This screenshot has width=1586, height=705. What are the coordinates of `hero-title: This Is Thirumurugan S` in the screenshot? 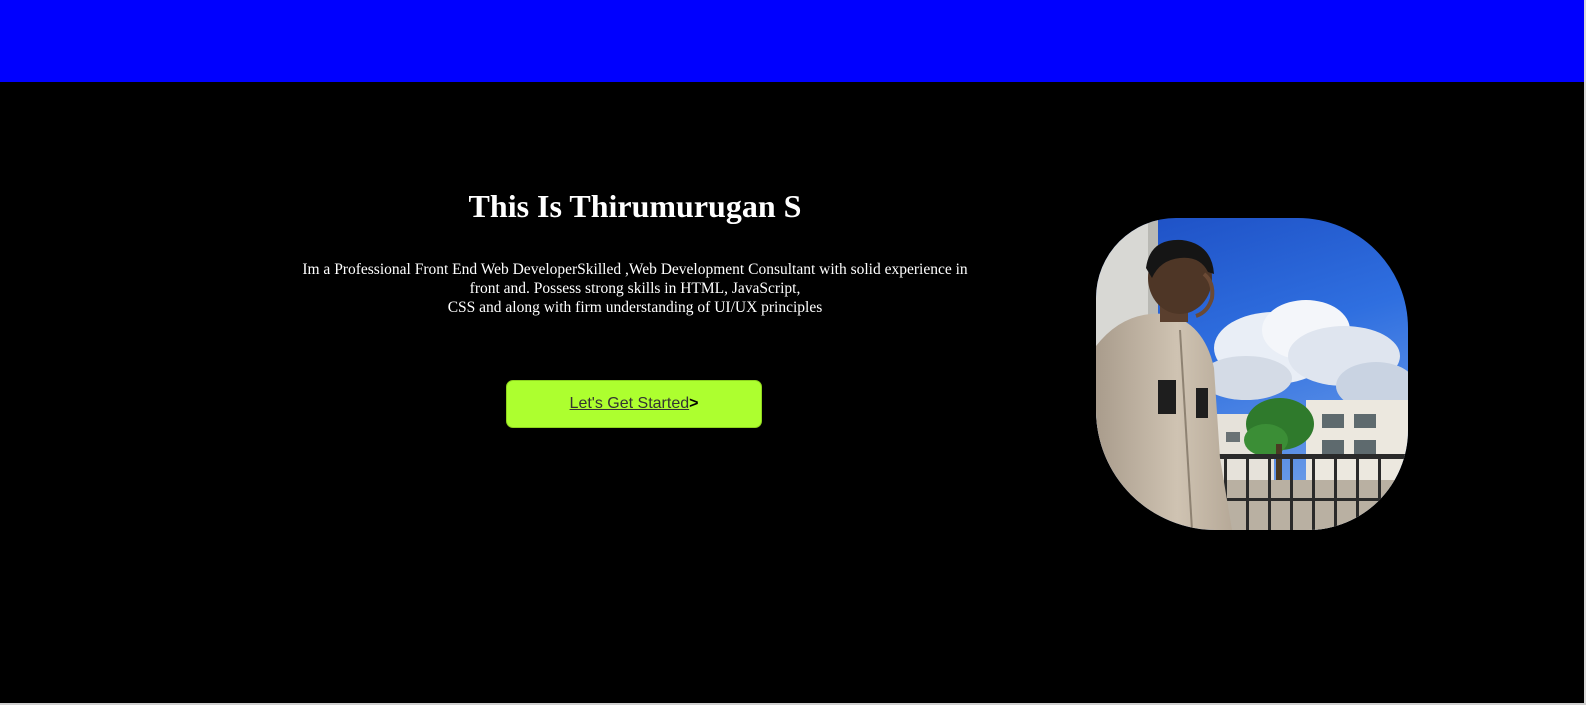 It's located at (635, 206).